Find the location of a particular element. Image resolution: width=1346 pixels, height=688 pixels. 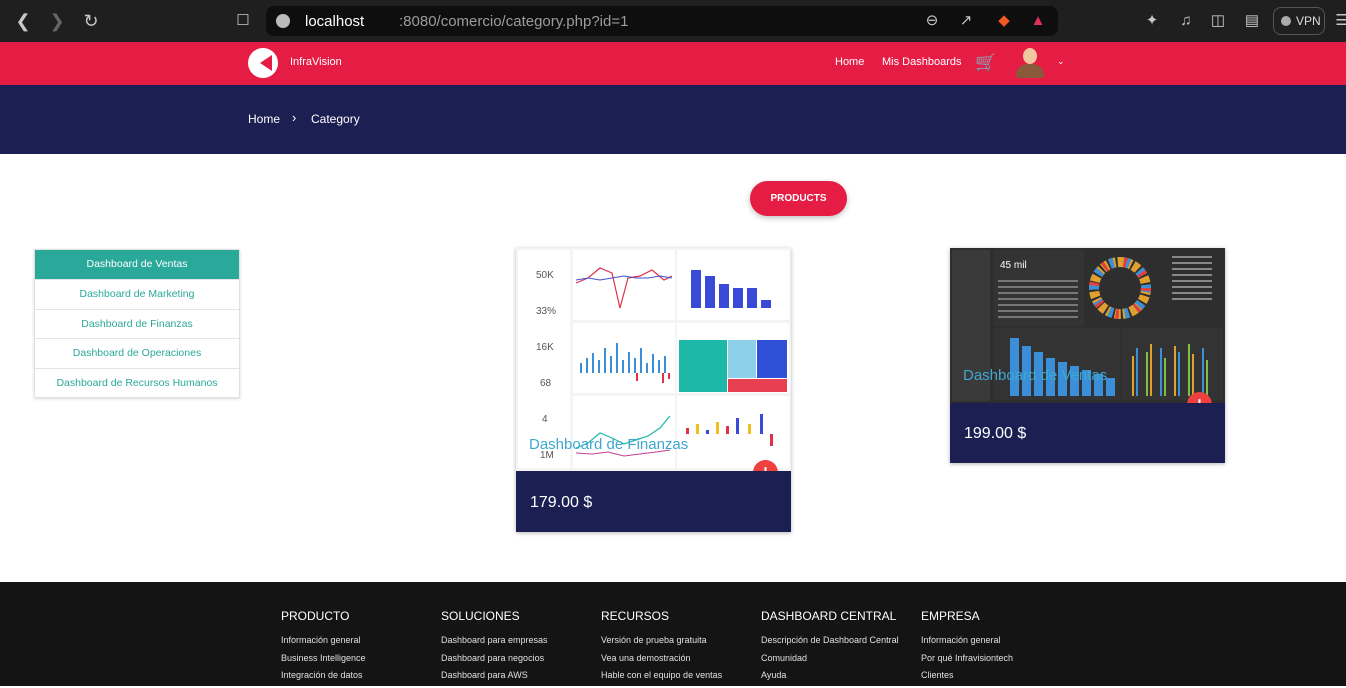

bookmark-icon: ☐ is located at coordinates (243, 21).